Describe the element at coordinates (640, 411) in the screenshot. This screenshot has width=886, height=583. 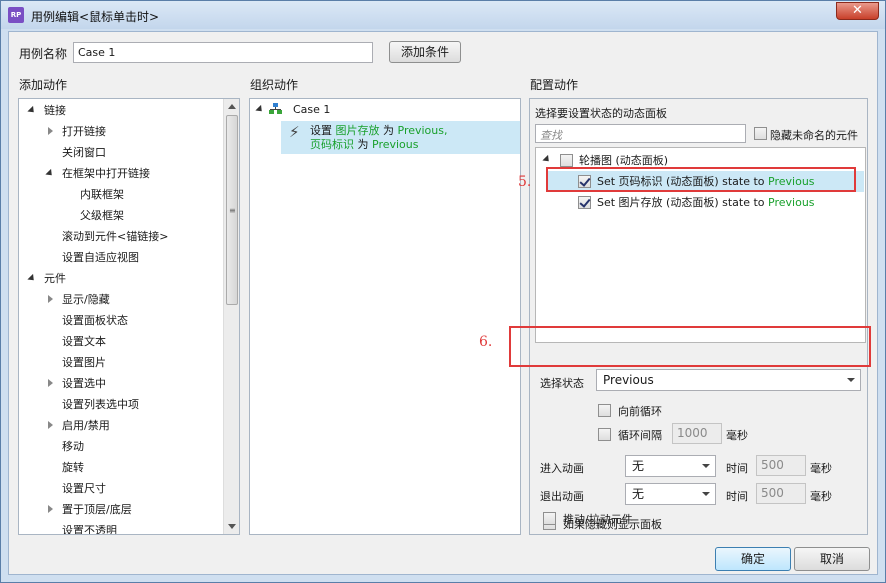
I see `loop-forward-label: 向前循环` at that location.